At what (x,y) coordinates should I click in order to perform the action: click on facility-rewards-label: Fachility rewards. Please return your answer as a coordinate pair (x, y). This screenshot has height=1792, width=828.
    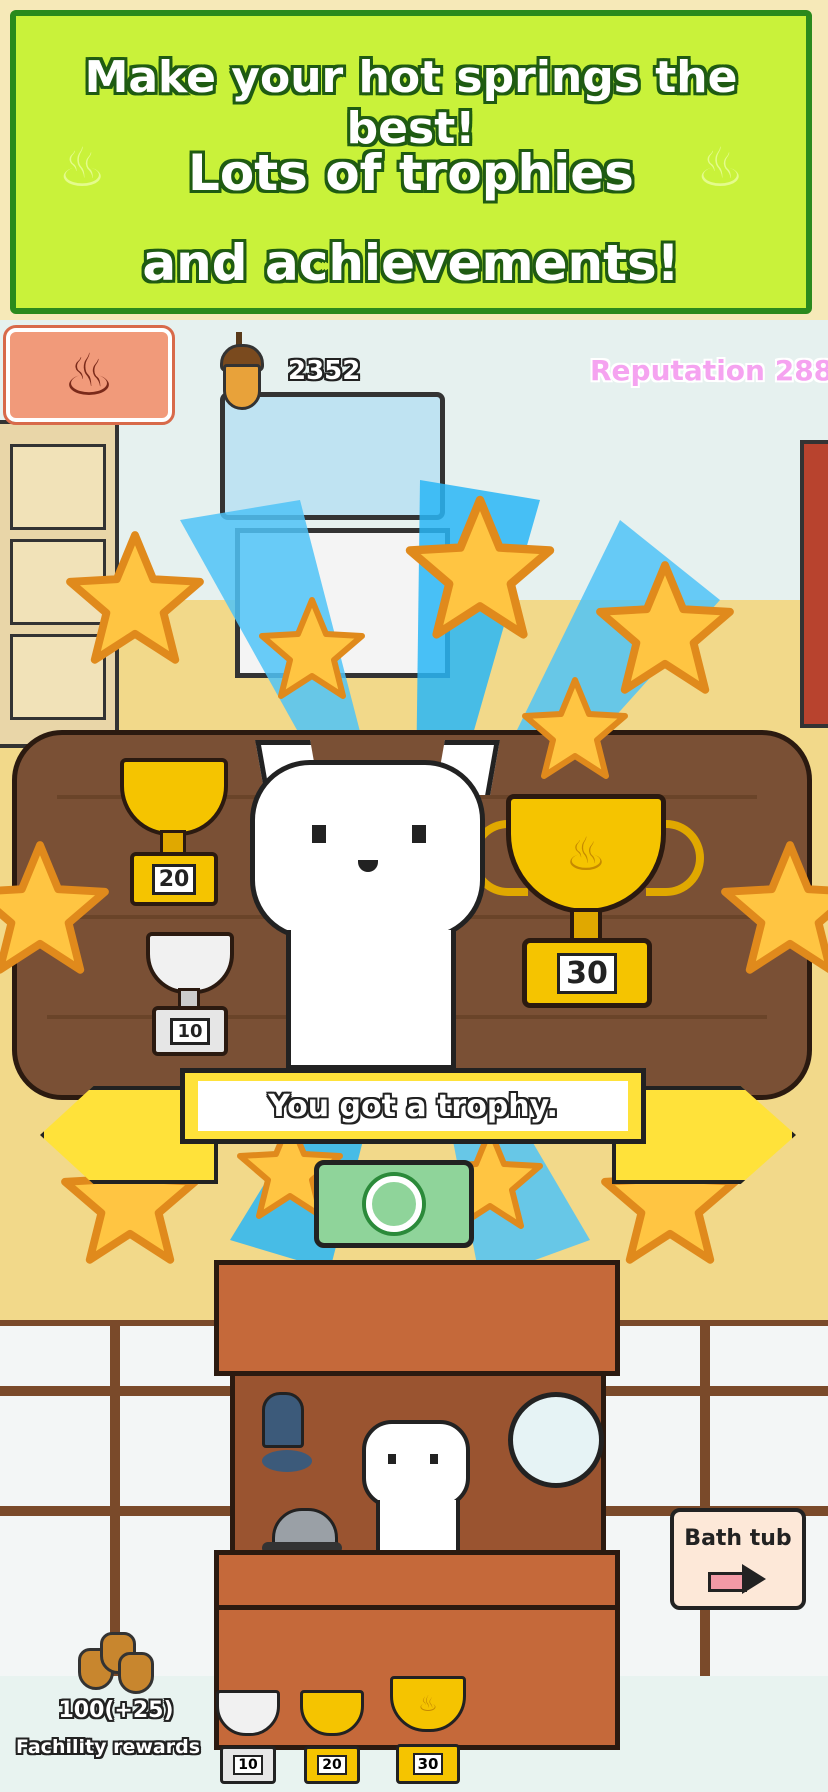
    Looking at the image, I should click on (116, 1747).